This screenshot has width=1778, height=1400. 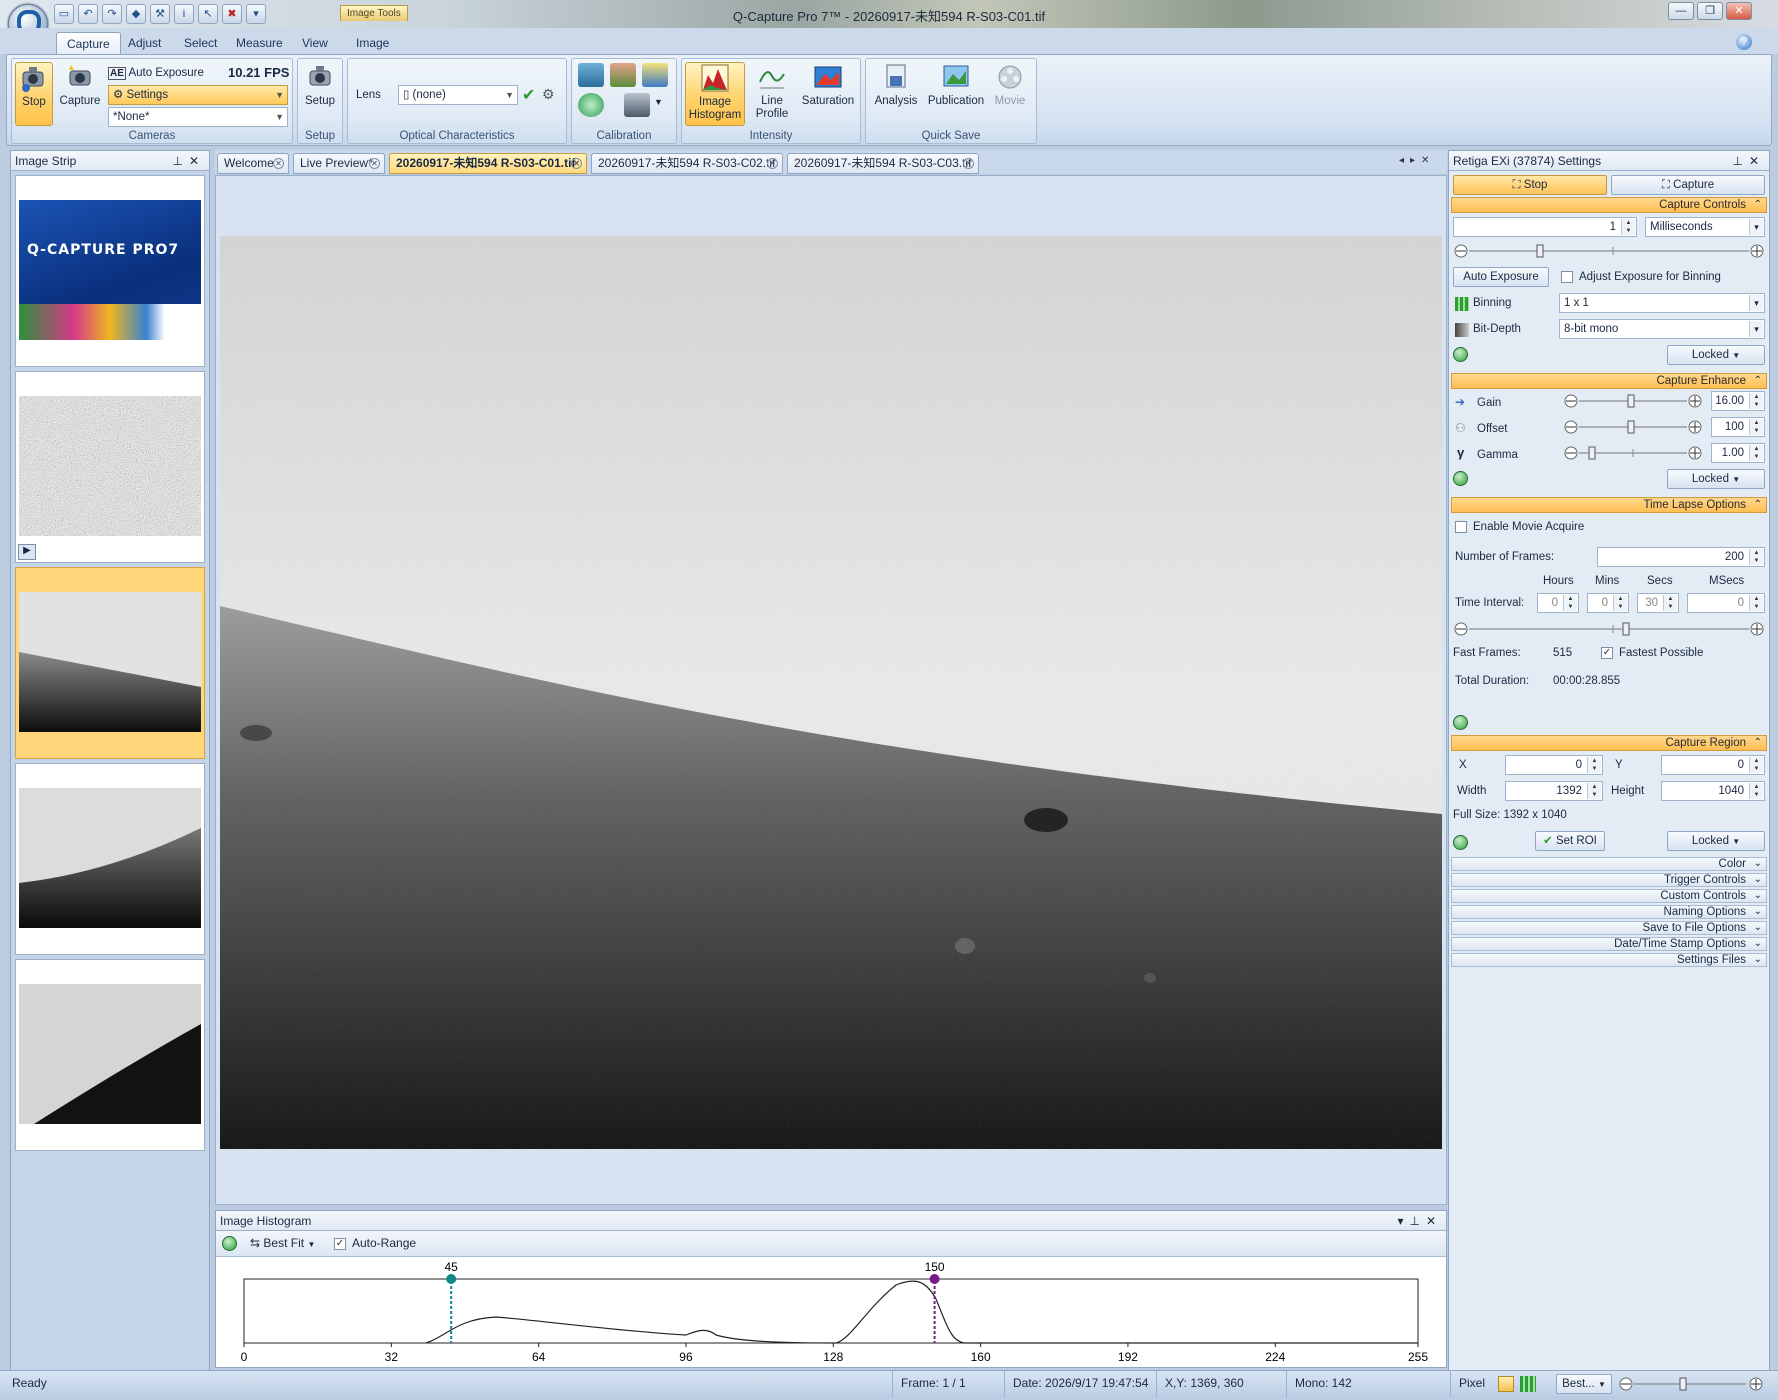 I want to click on maximize-button: ❐, so click(x=1710, y=11).